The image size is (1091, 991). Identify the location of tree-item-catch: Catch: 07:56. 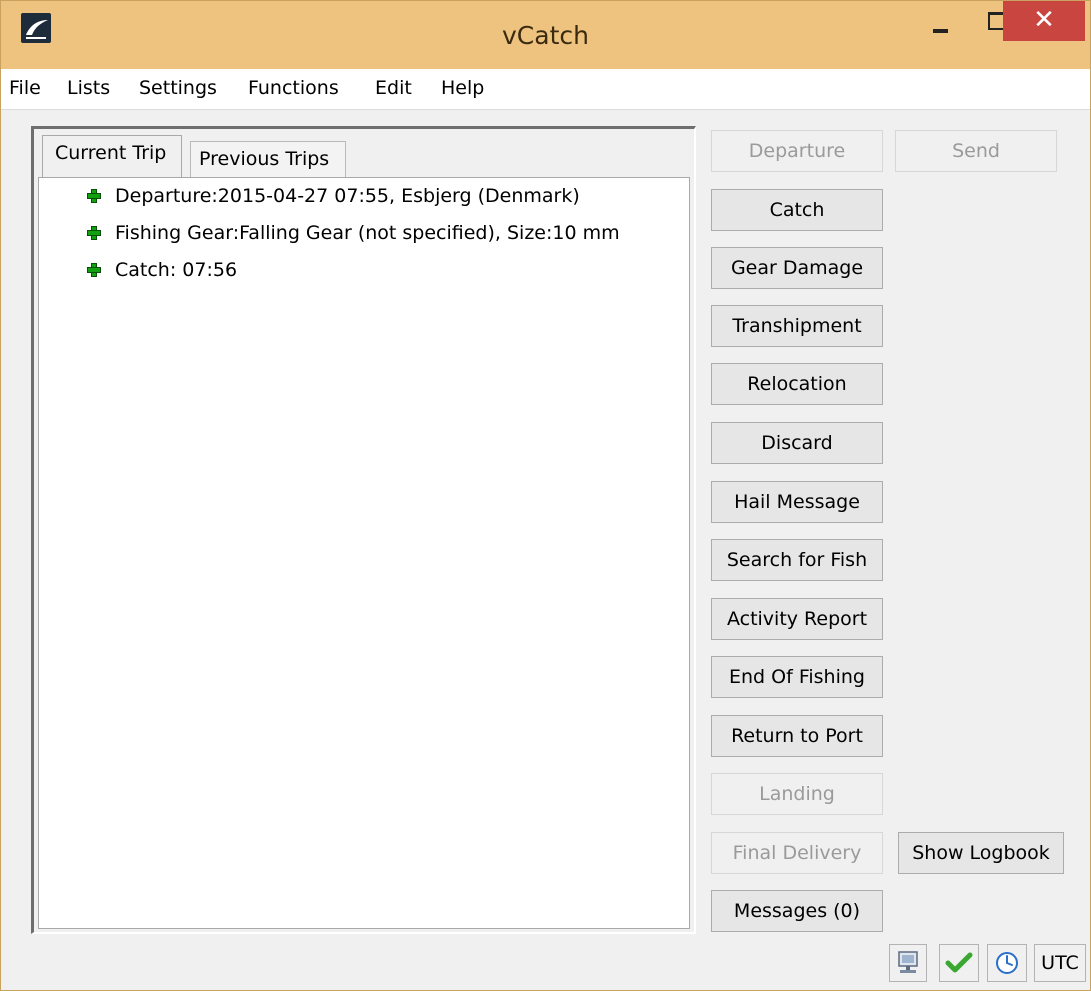
(162, 270).